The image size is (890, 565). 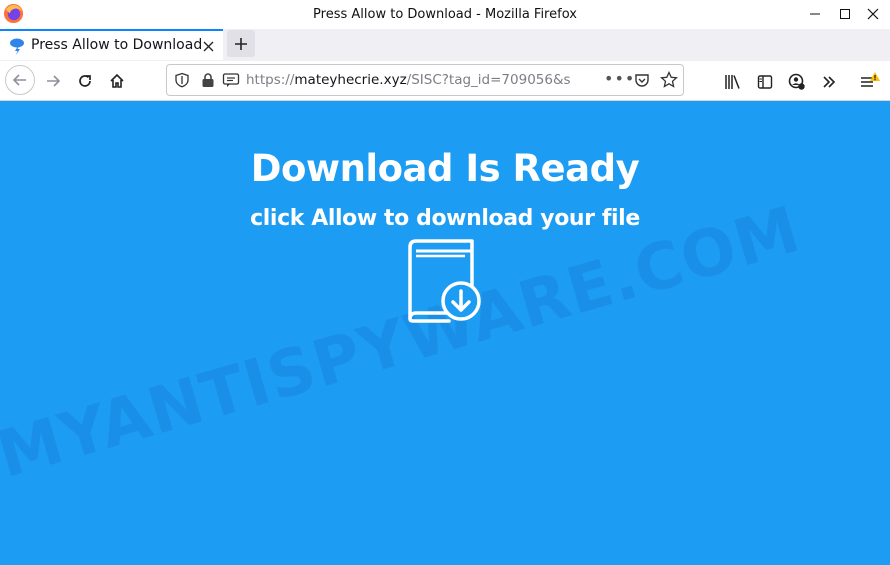 I want to click on plus-icon, so click(x=241, y=43).